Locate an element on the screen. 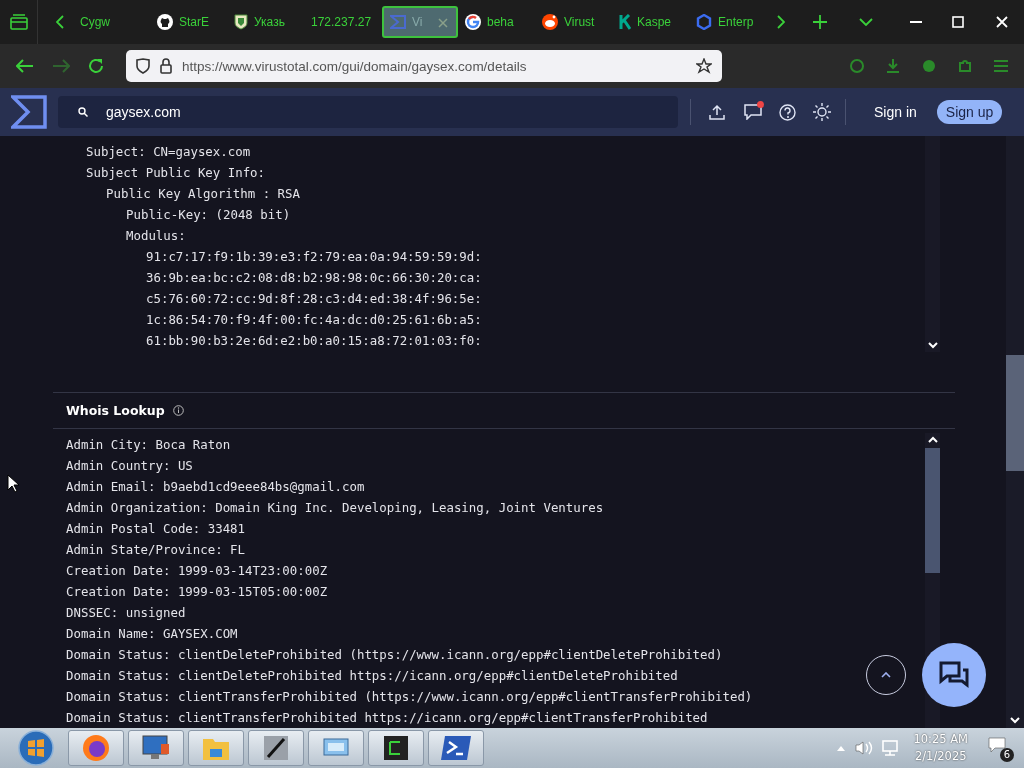  search-field: gaysex.com is located at coordinates (368, 112).